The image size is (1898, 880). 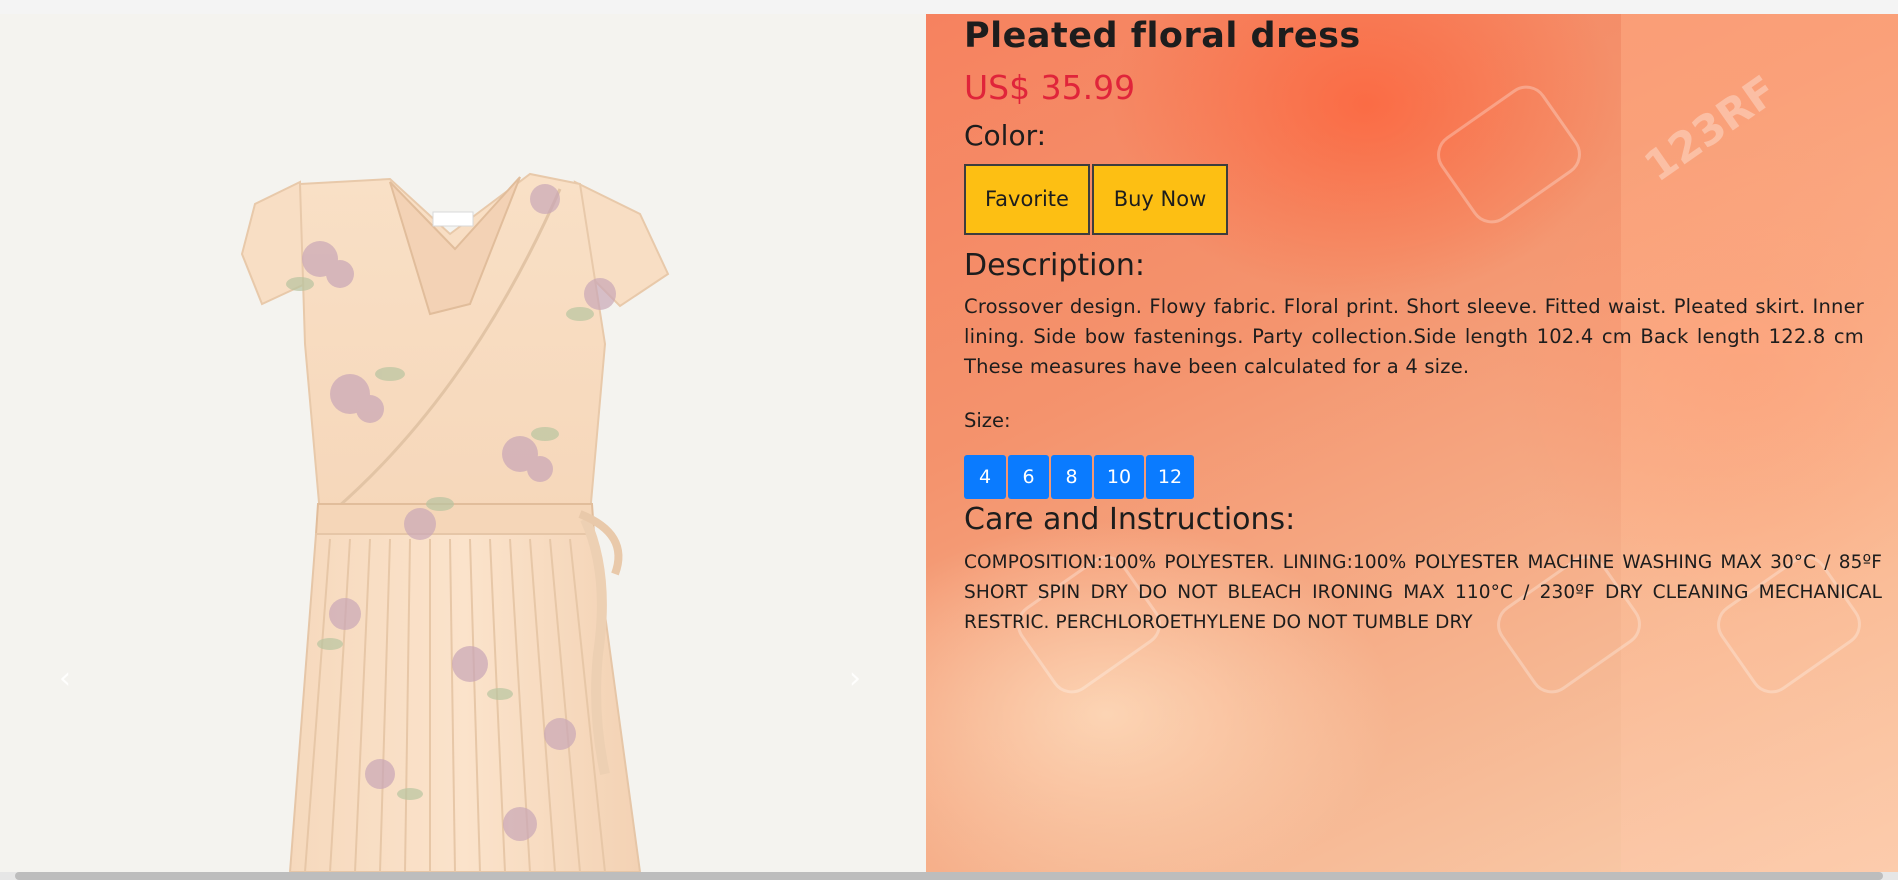 What do you see at coordinates (1119, 477) in the screenshot?
I see `size-option-10: 10` at bounding box center [1119, 477].